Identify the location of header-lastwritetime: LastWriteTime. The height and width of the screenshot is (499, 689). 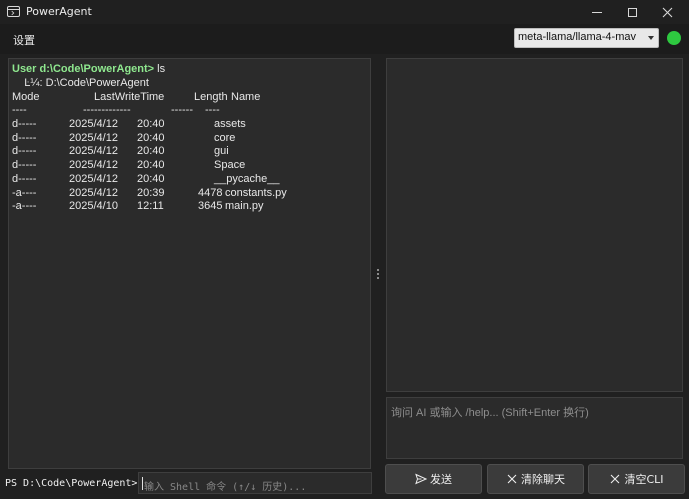
(129, 97).